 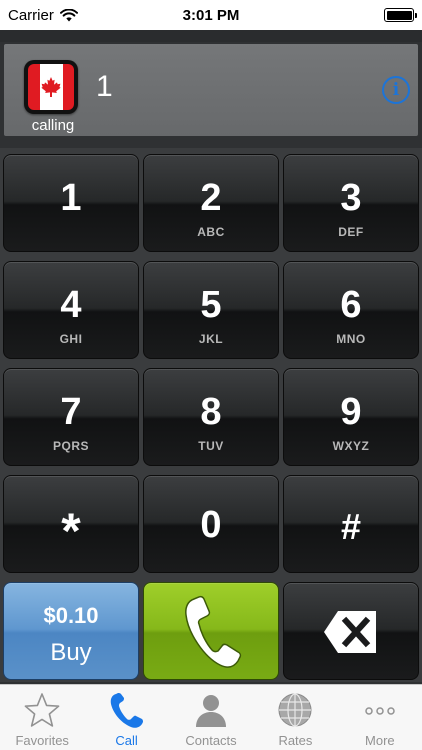 I want to click on maple-leaf-icon, so click(x=51, y=87).